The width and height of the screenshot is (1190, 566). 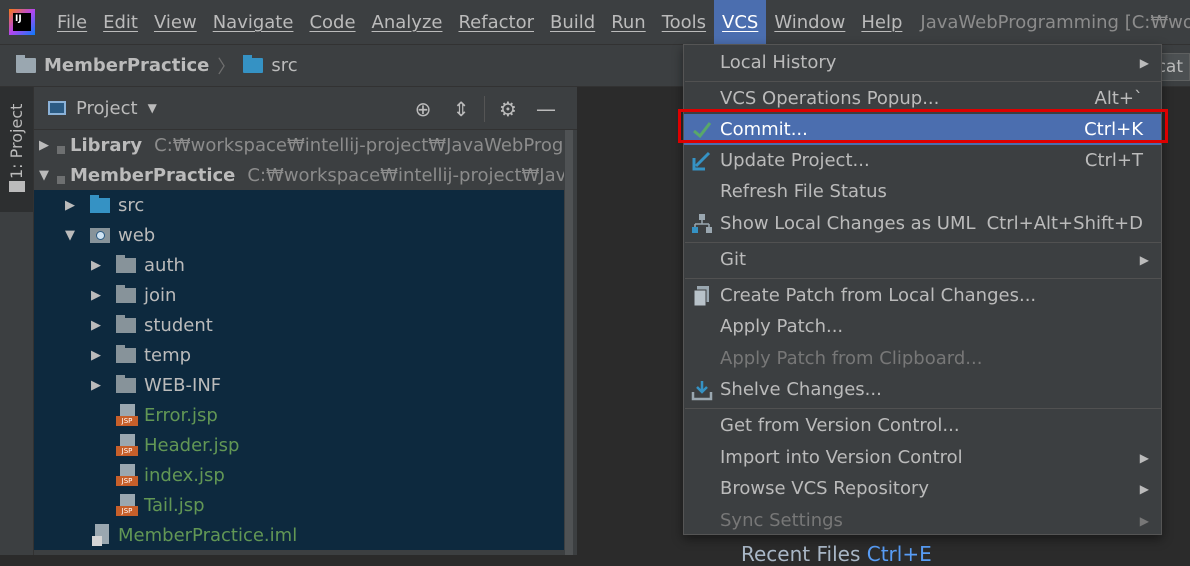 What do you see at coordinates (284, 65) in the screenshot?
I see `breadcrumb-folder-label: src` at bounding box center [284, 65].